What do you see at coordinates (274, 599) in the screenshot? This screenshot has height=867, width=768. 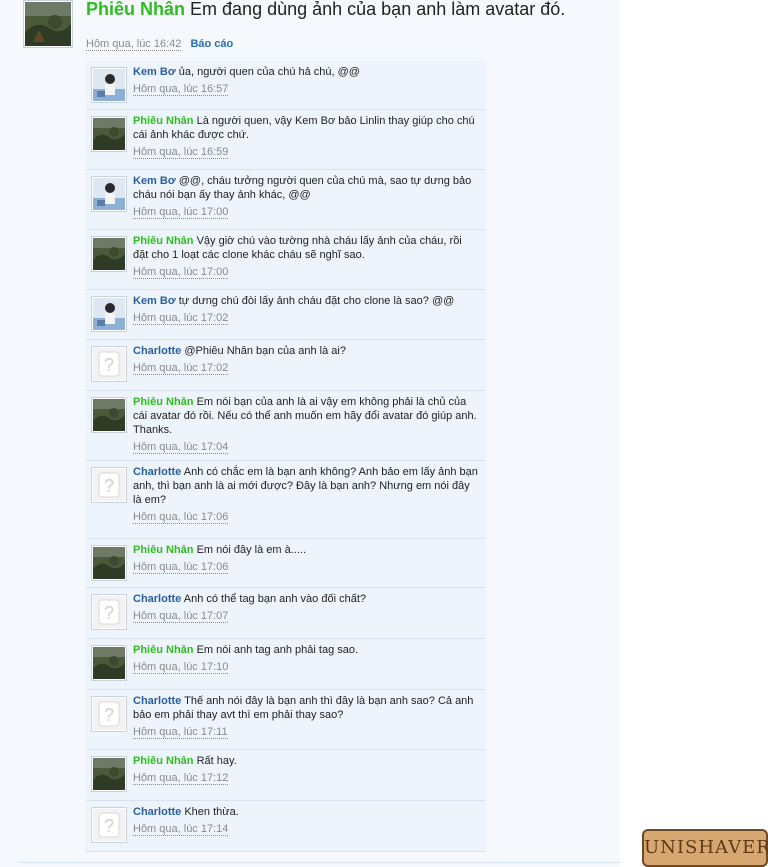 I see `comment-text: Anh có thể tag bạn anh vào đối chất?` at bounding box center [274, 599].